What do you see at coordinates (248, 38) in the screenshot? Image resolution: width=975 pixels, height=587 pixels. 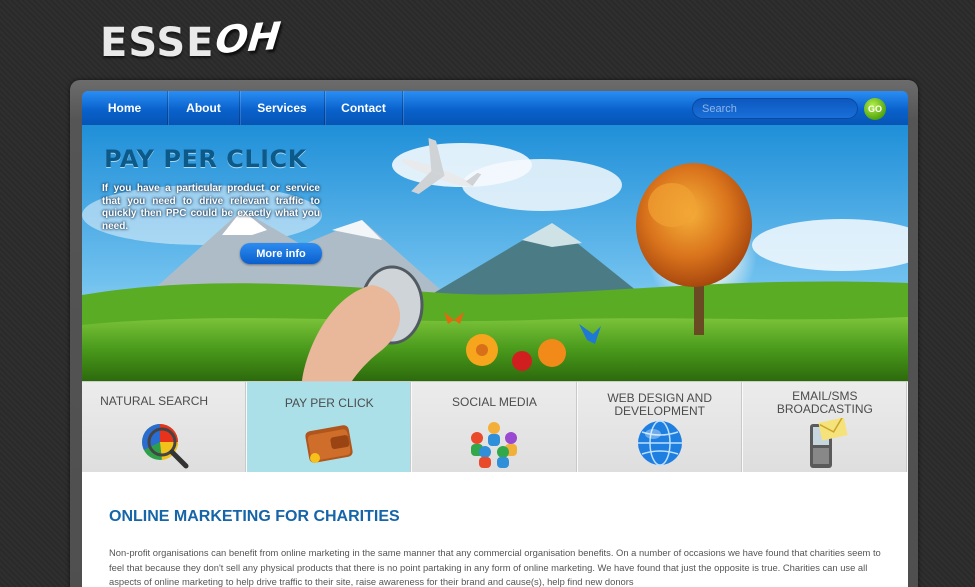 I see `logo-text-oh: OH` at bounding box center [248, 38].